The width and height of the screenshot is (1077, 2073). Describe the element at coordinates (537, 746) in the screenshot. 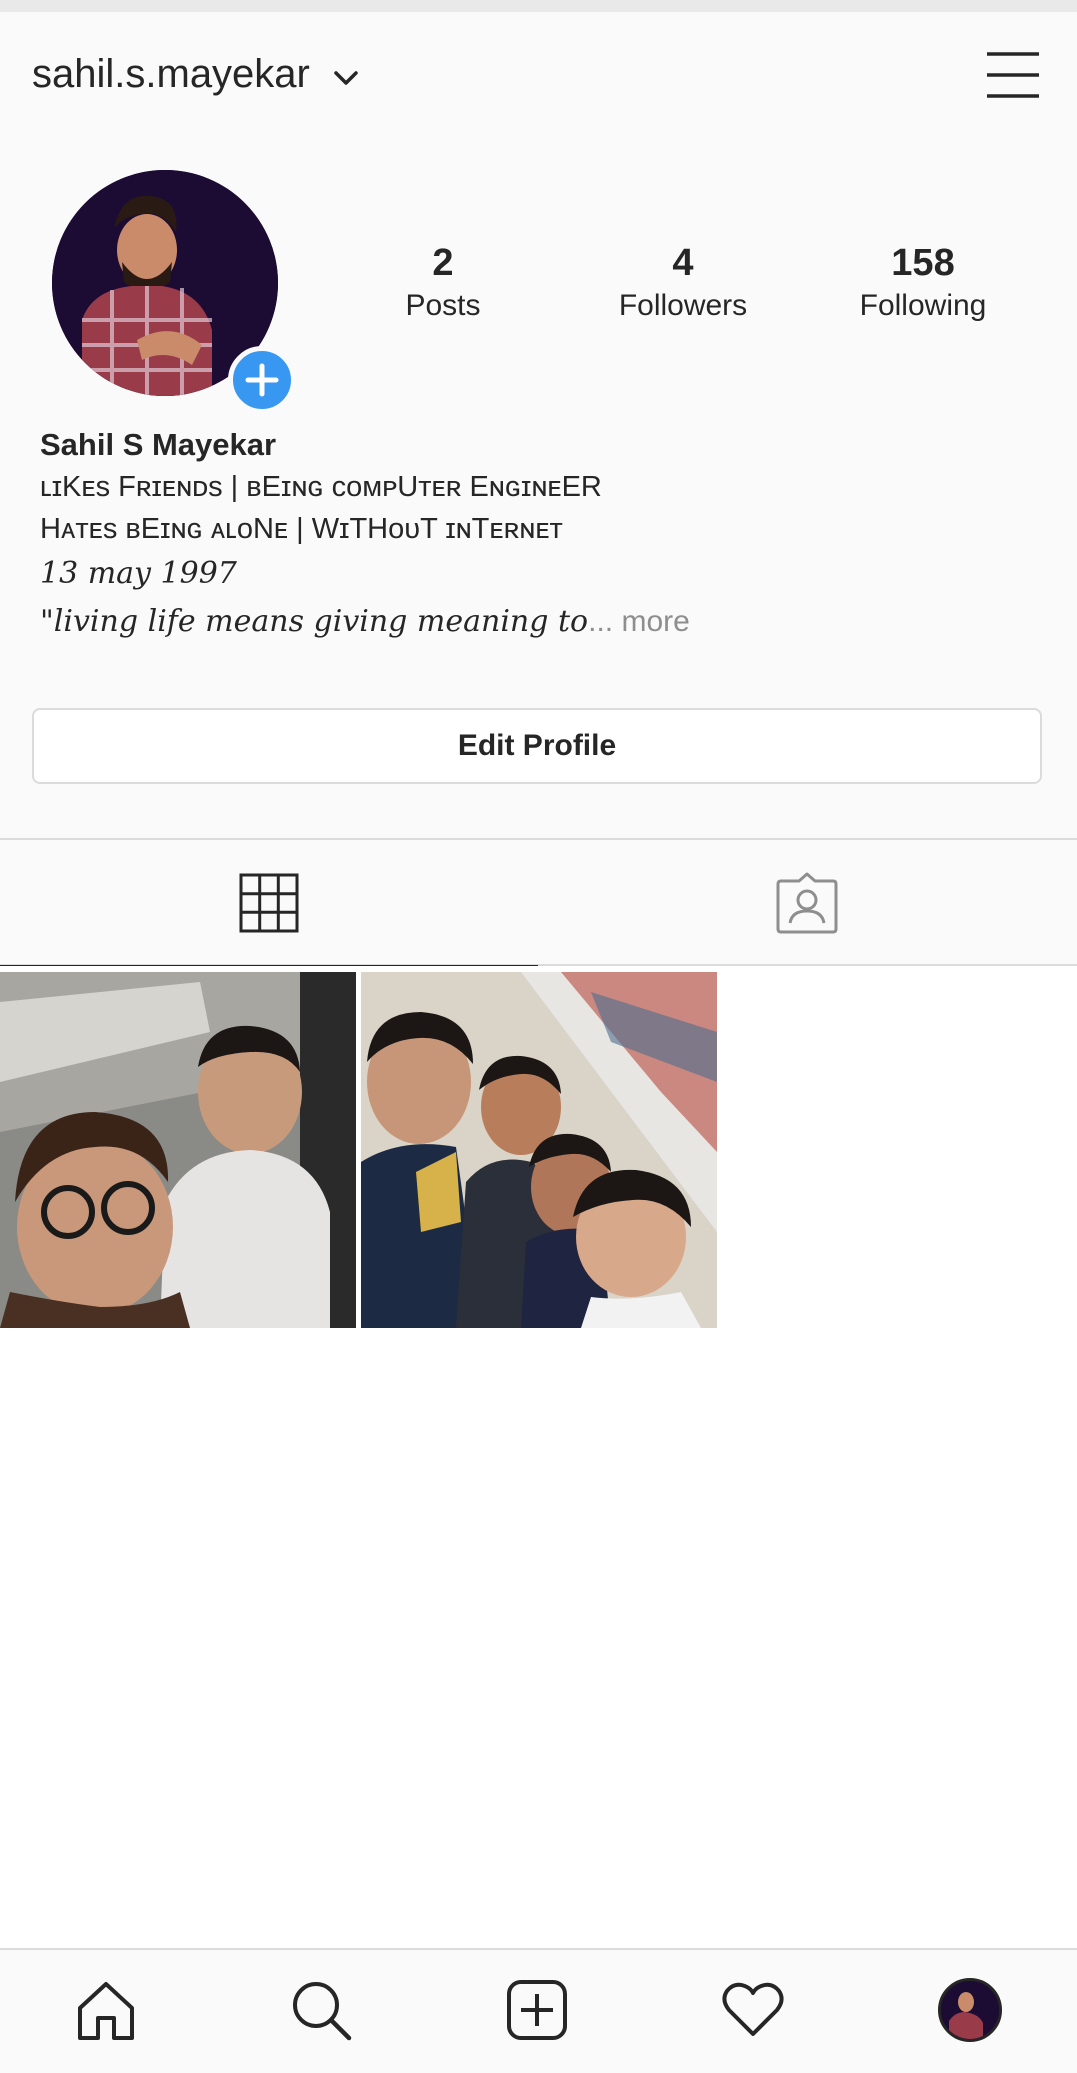

I see `edit-profile-button: Edit Profile` at that location.